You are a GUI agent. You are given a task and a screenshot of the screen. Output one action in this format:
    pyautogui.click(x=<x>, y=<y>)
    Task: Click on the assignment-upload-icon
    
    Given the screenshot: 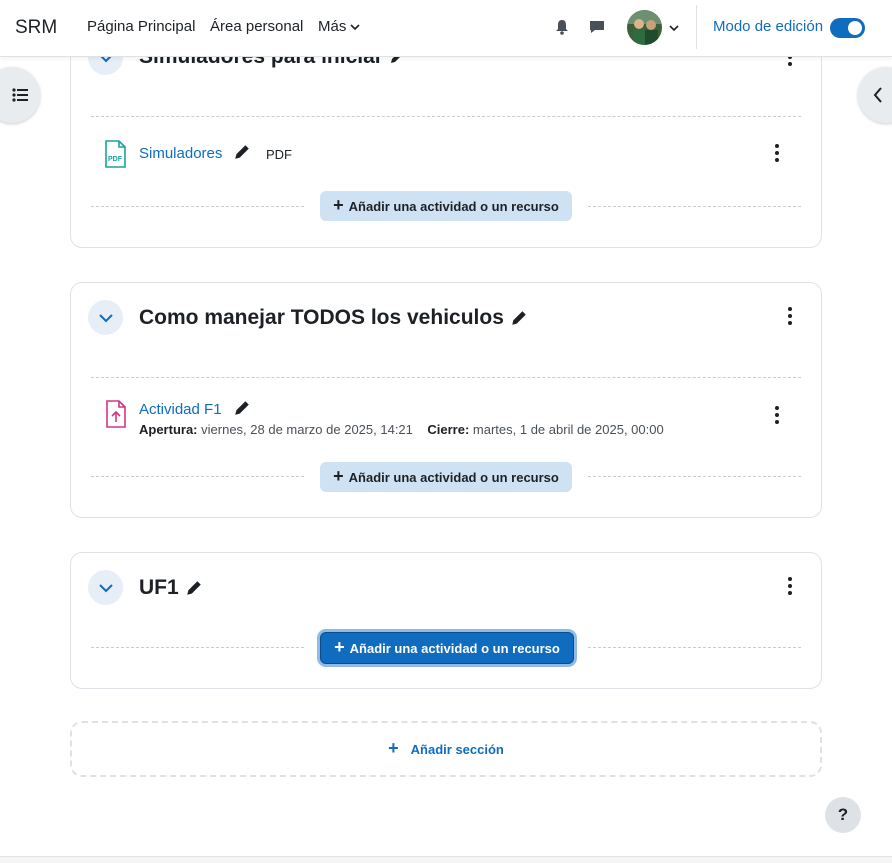 What is the action you would take?
    pyautogui.click(x=116, y=414)
    